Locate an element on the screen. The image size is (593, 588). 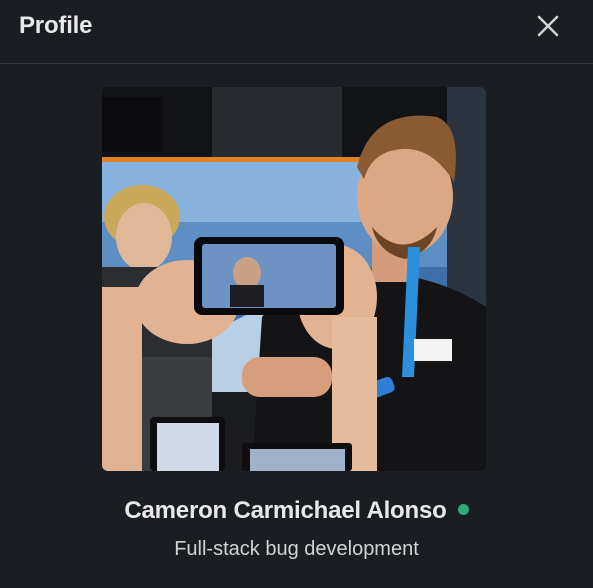
profile-name: Cameron Carmichael Alonso is located at coordinates (285, 510).